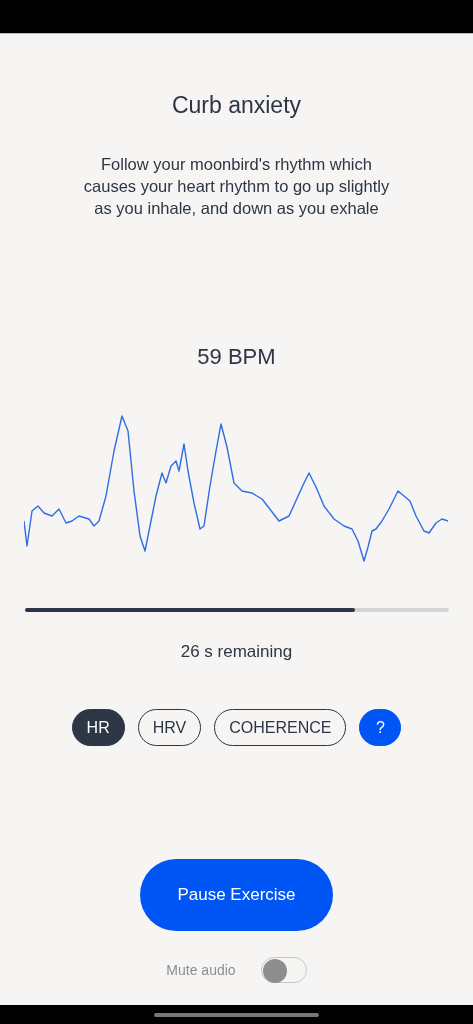  I want to click on home-handle, so click(236, 1014).